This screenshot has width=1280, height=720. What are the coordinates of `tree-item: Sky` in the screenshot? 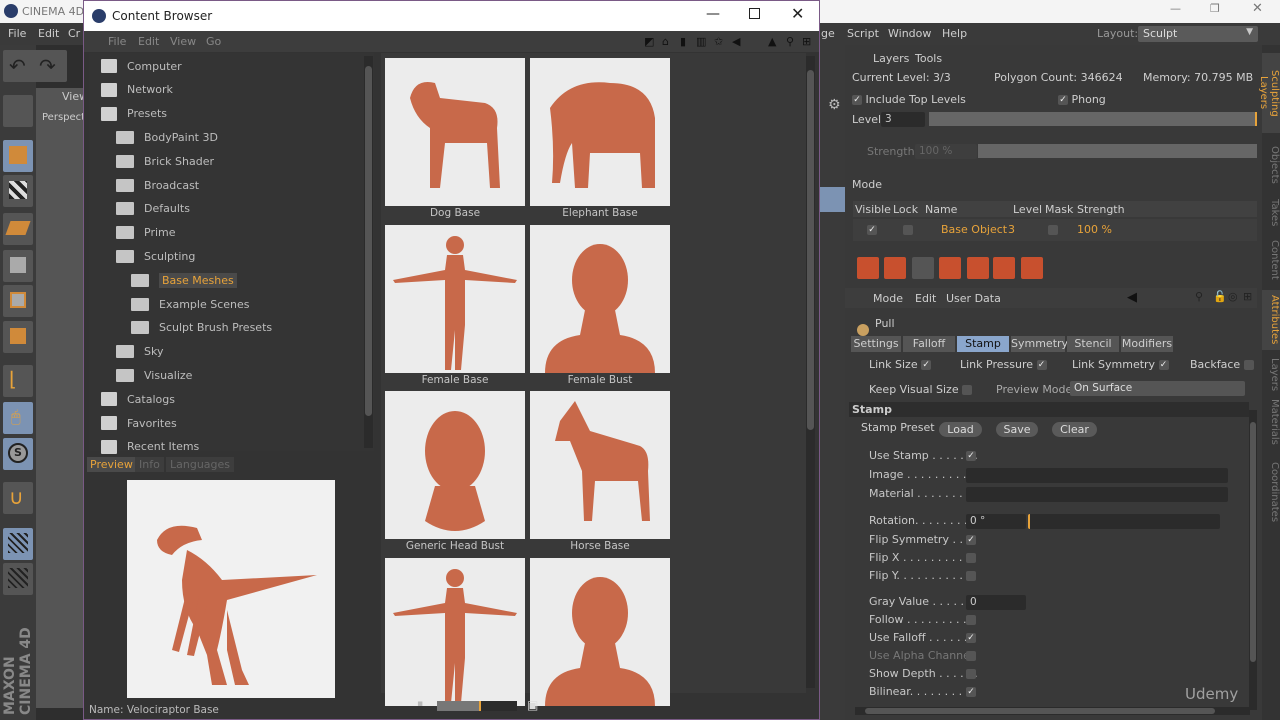 It's located at (139, 352).